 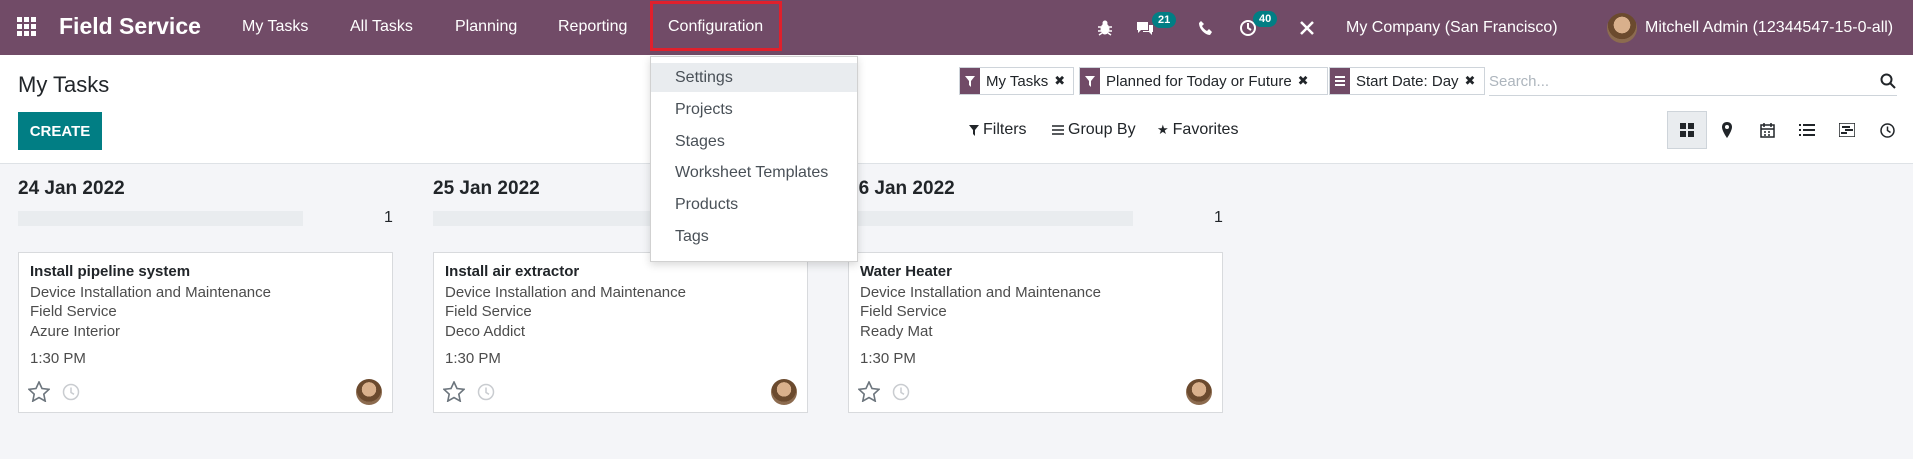 What do you see at coordinates (1679, 81) in the screenshot?
I see `search-input` at bounding box center [1679, 81].